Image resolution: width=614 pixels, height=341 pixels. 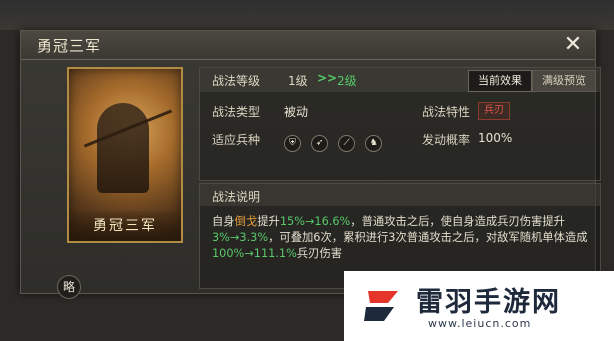 What do you see at coordinates (347, 81) in the screenshot?
I see `level-next: 2级` at bounding box center [347, 81].